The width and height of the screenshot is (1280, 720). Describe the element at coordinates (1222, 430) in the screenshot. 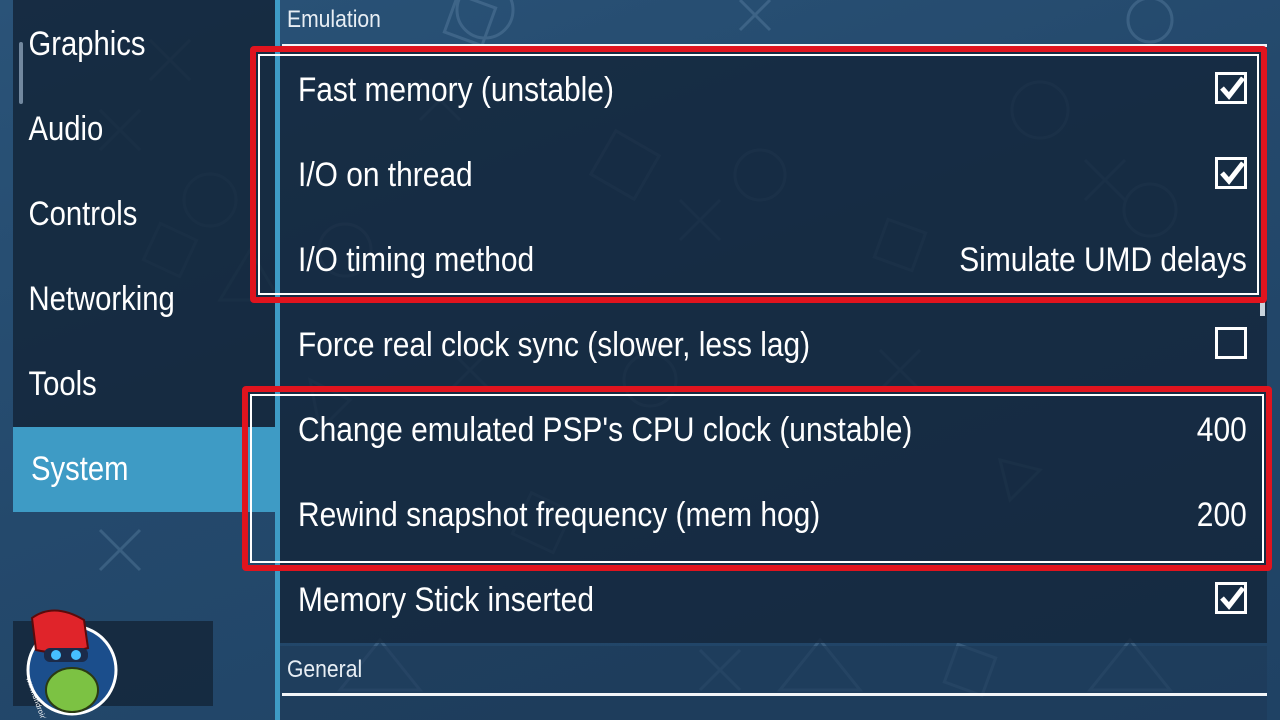

I see `cpu-clock-value: 400` at that location.